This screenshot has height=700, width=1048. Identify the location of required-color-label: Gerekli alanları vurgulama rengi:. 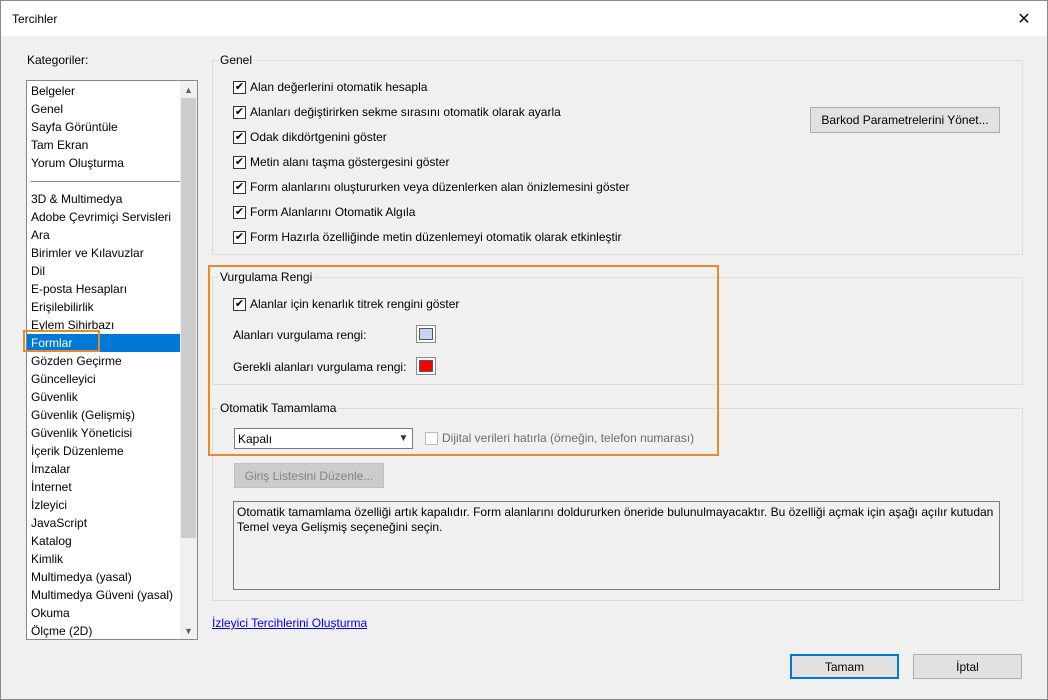
(320, 367).